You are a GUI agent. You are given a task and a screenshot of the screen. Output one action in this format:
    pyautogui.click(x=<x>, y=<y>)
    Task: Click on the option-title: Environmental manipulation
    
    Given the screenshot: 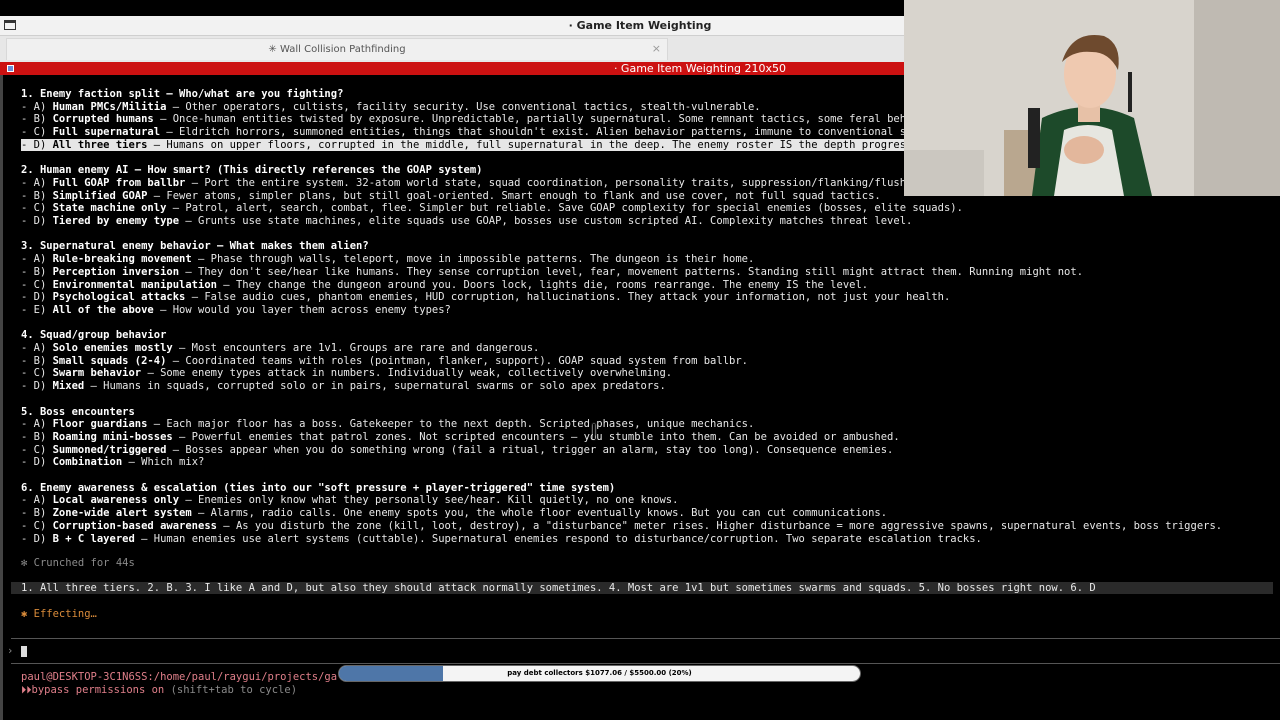 What is the action you would take?
    pyautogui.click(x=134, y=284)
    